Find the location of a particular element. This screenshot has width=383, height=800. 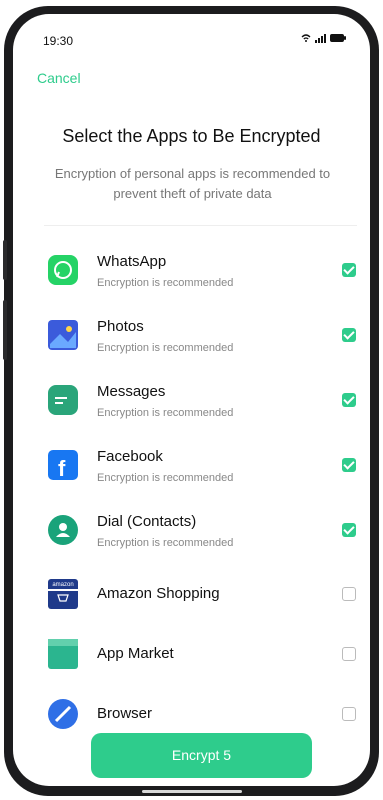

signal-icon is located at coordinates (320, 38).